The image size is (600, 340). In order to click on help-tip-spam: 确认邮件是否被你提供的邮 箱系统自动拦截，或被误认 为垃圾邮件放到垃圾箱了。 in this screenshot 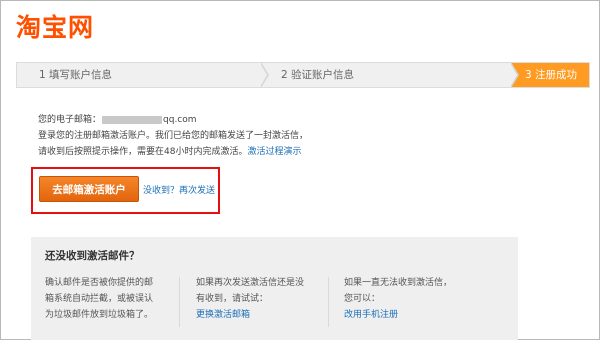, I will do `click(110, 299)`.